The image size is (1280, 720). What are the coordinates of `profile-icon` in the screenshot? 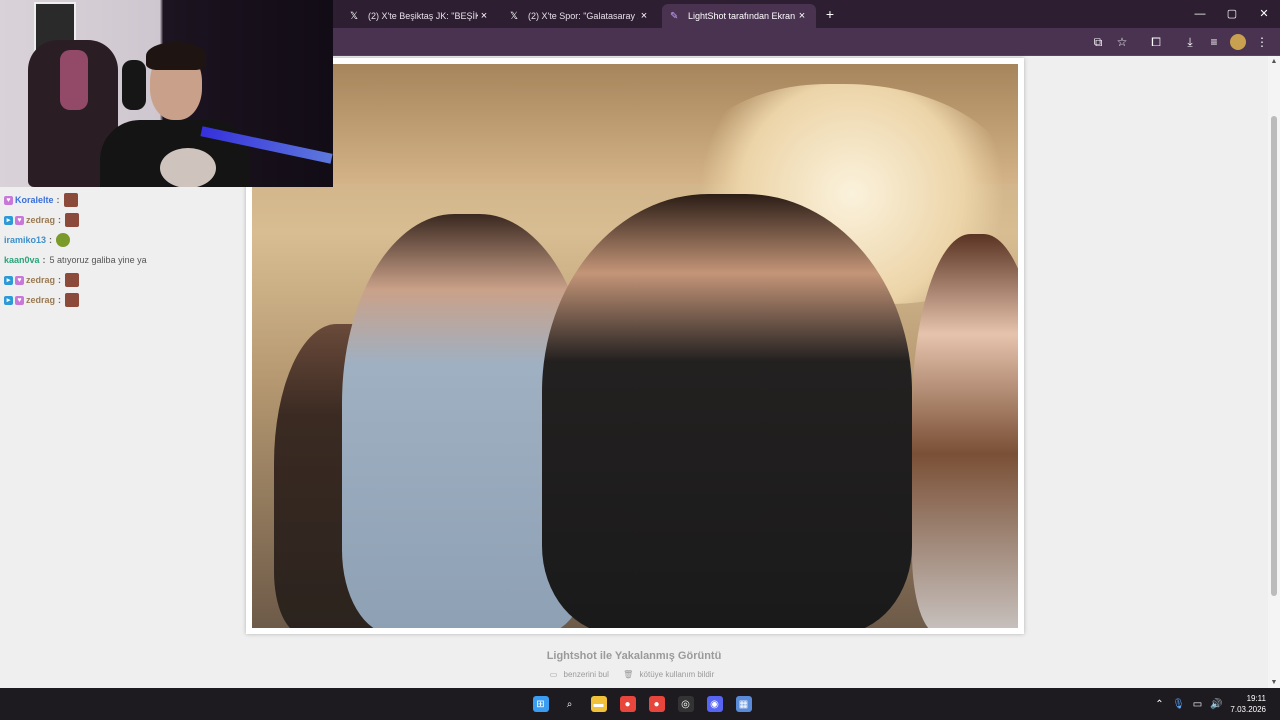 It's located at (1238, 42).